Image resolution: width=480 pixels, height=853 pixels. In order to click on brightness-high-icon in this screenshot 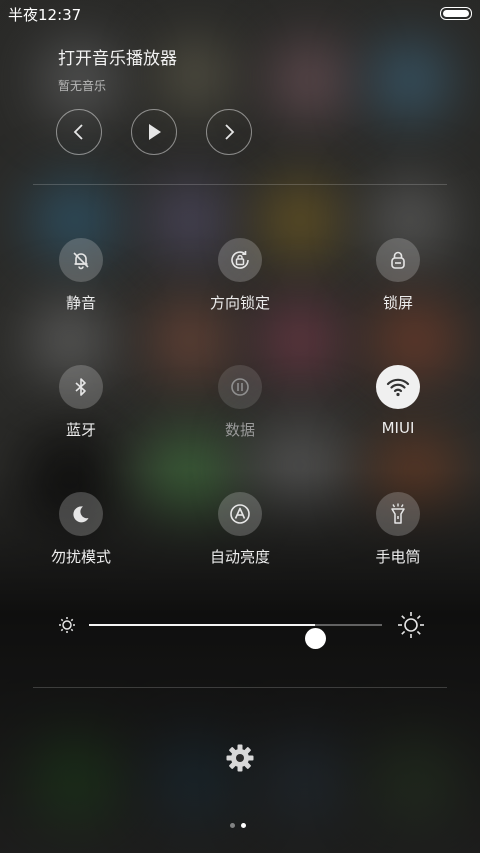, I will do `click(411, 625)`.